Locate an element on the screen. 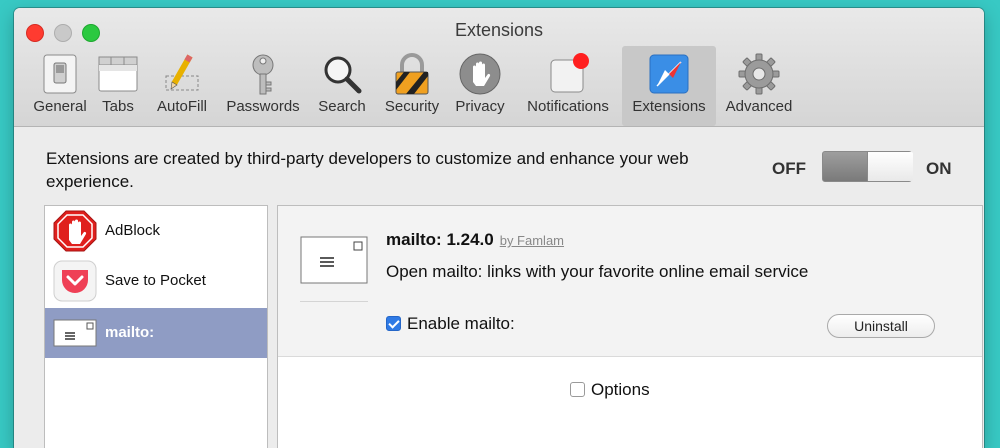  tab-search: Search is located at coordinates (342, 86).